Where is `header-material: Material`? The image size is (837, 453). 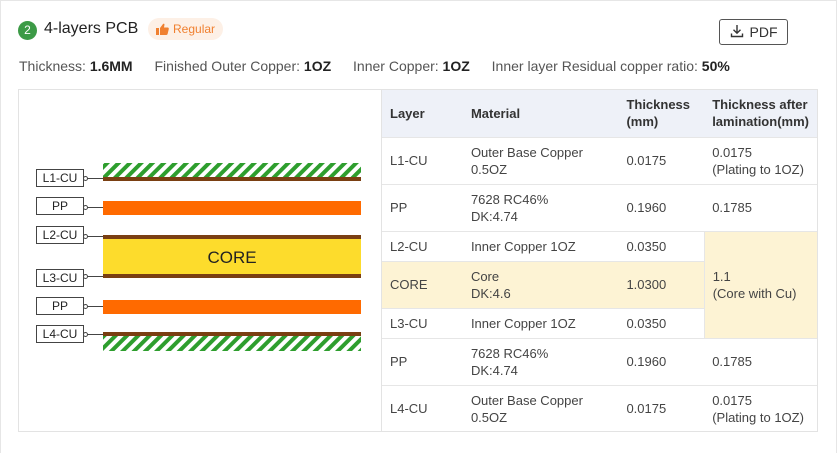 header-material: Material is located at coordinates (540, 113).